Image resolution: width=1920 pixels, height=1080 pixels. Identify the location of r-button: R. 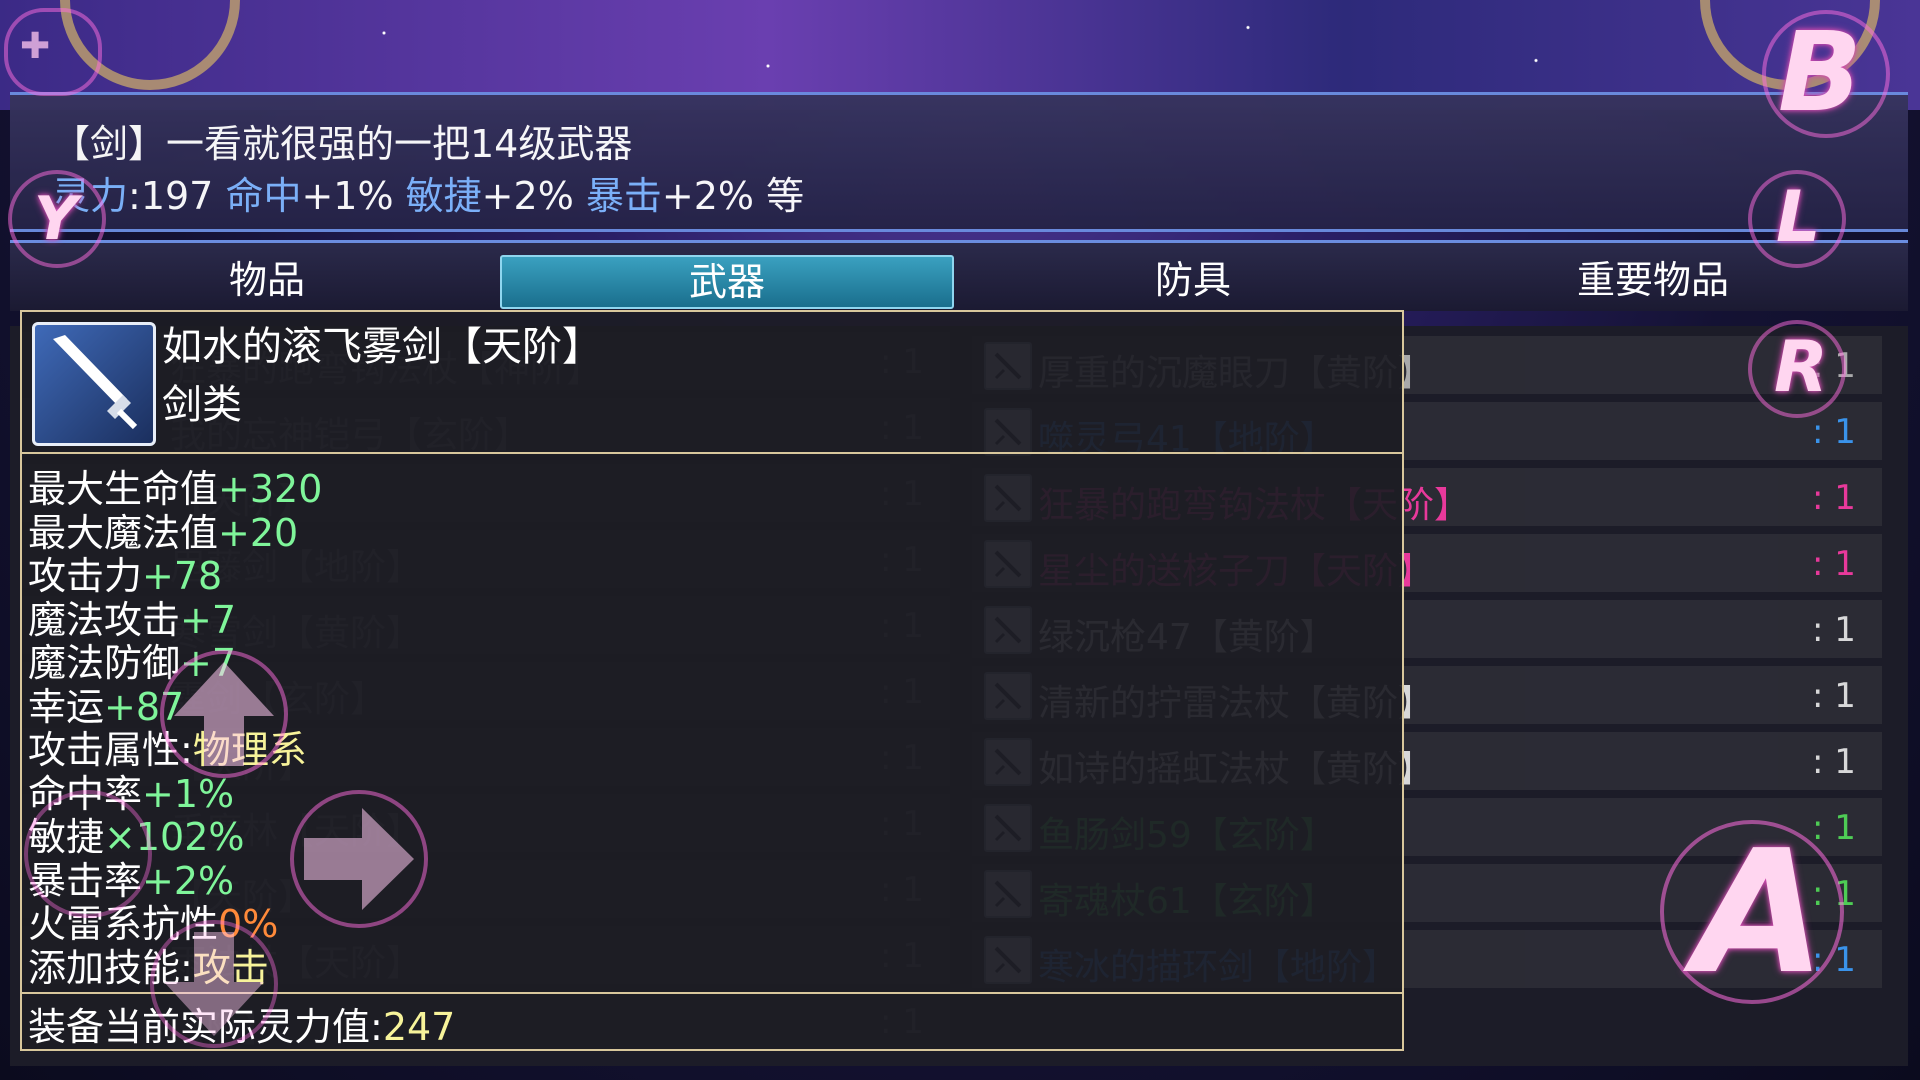
(1797, 369).